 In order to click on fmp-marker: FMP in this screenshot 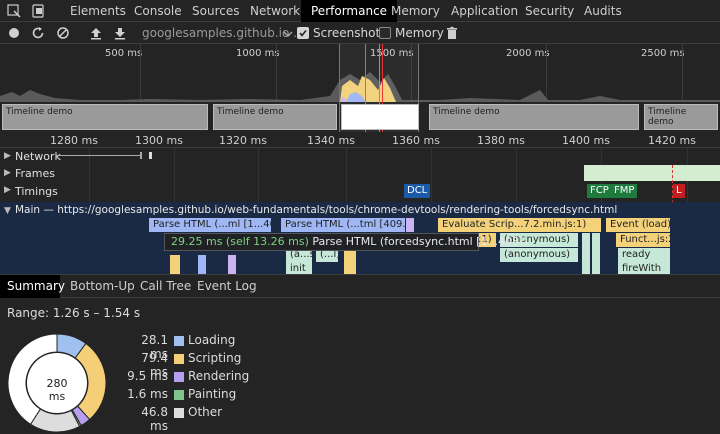, I will do `click(624, 191)`.